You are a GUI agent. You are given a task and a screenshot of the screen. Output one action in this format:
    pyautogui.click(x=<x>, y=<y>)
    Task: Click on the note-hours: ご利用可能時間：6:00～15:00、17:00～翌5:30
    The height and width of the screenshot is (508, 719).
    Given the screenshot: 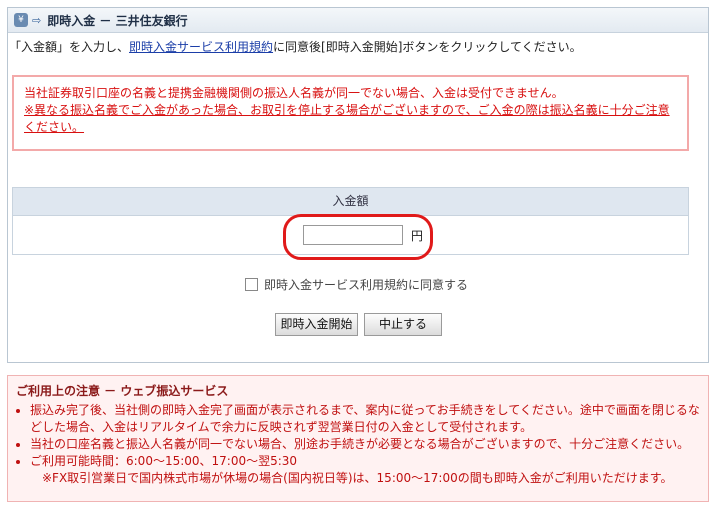 What is the action you would take?
    pyautogui.click(x=164, y=461)
    